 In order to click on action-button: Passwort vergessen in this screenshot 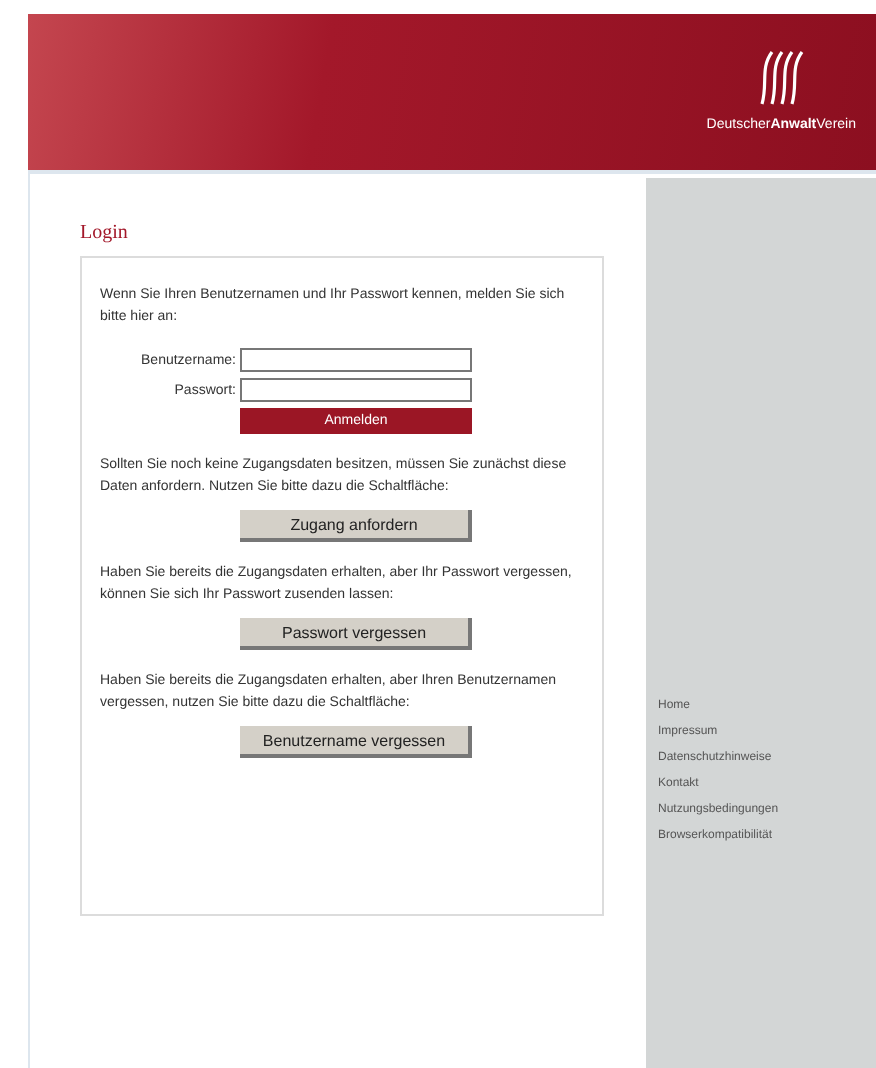, I will do `click(356, 634)`.